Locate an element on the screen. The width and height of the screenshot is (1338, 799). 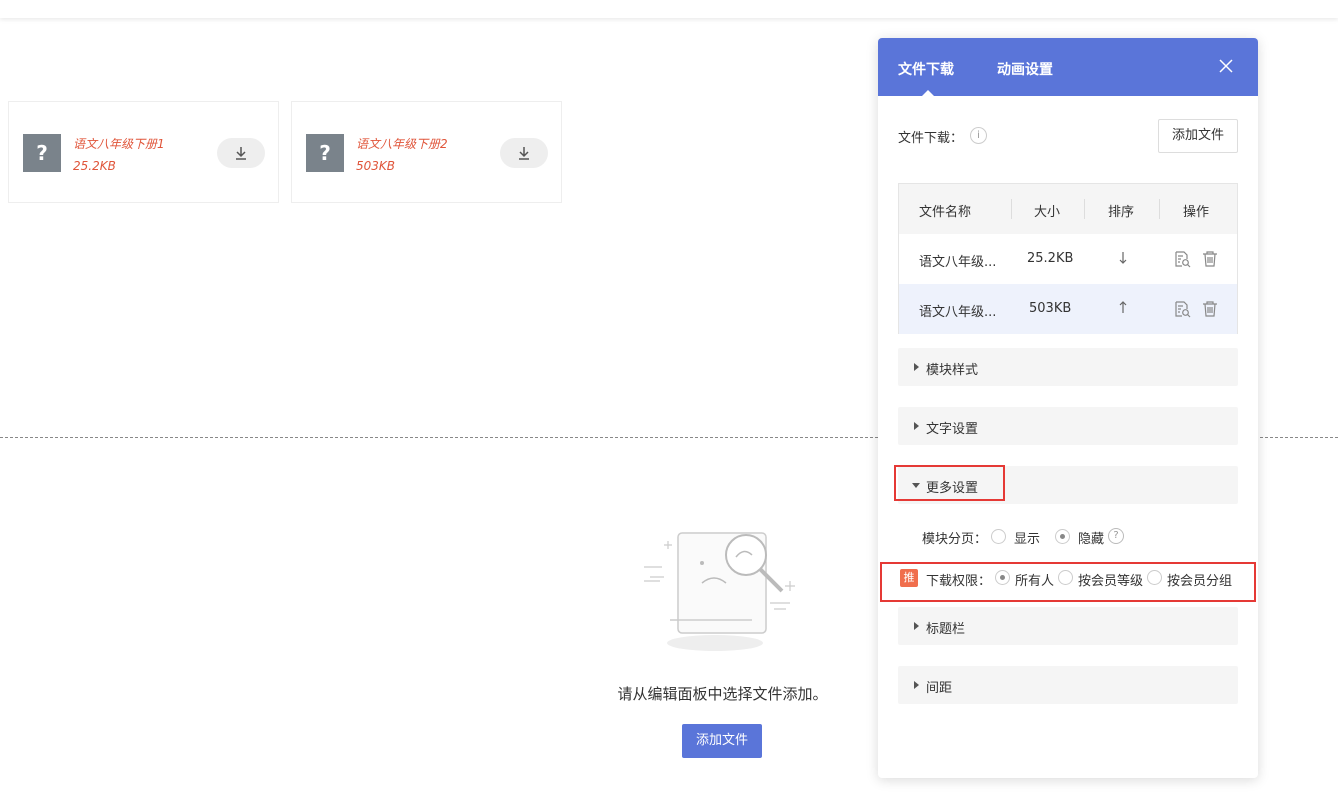
radio-show-label: 显示 is located at coordinates (1027, 537).